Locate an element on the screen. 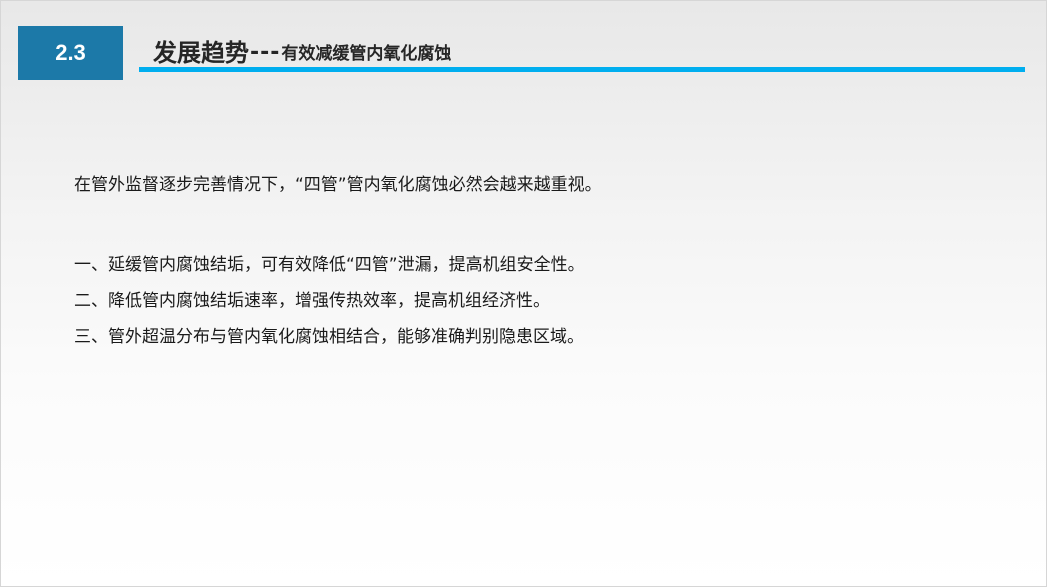 Image resolution: width=1047 pixels, height=587 pixels. title-underline-rule is located at coordinates (582, 69).